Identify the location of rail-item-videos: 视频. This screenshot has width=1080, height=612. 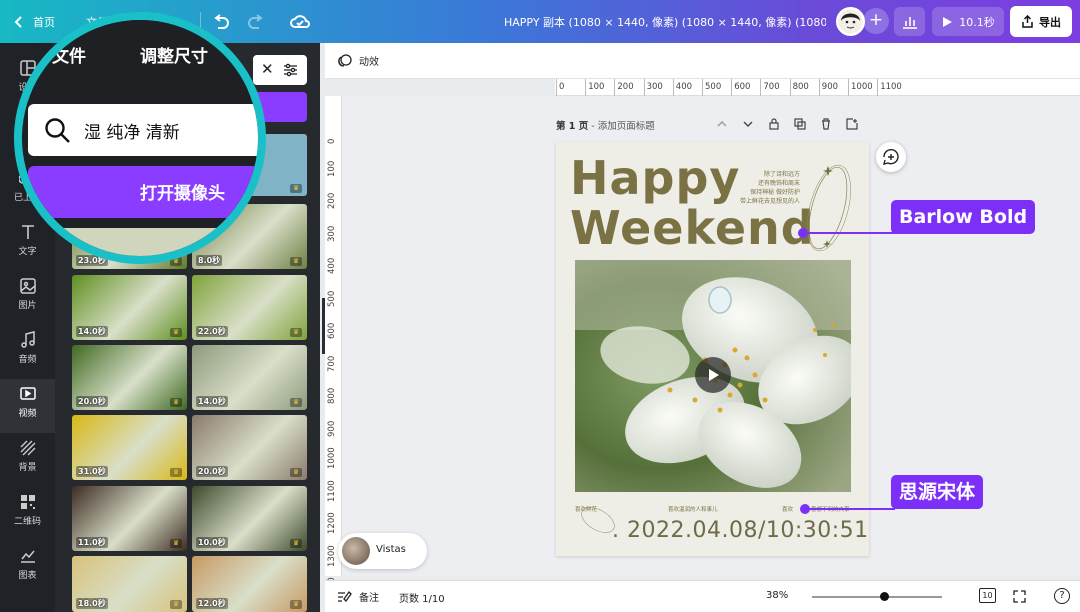
(27, 406).